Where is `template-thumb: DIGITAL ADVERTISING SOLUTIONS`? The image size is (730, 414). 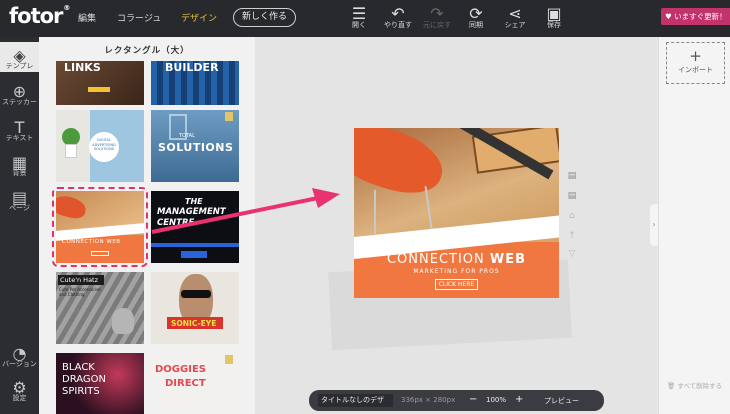 template-thumb: DIGITAL ADVERTISING SOLUTIONS is located at coordinates (100, 146).